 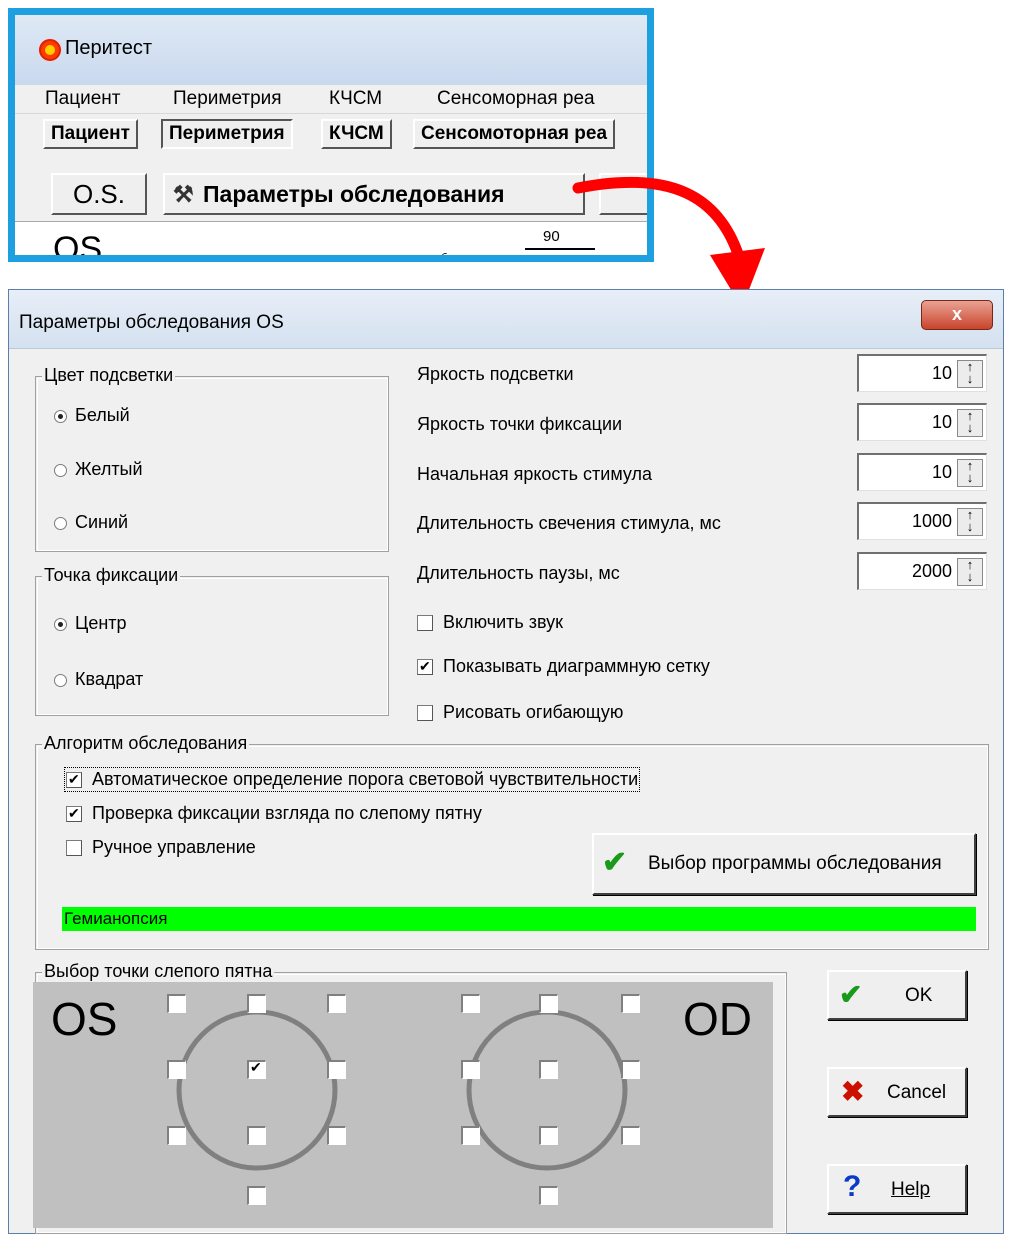 I want to click on spin-stimulus-brightness-value: 10, so click(x=942, y=472).